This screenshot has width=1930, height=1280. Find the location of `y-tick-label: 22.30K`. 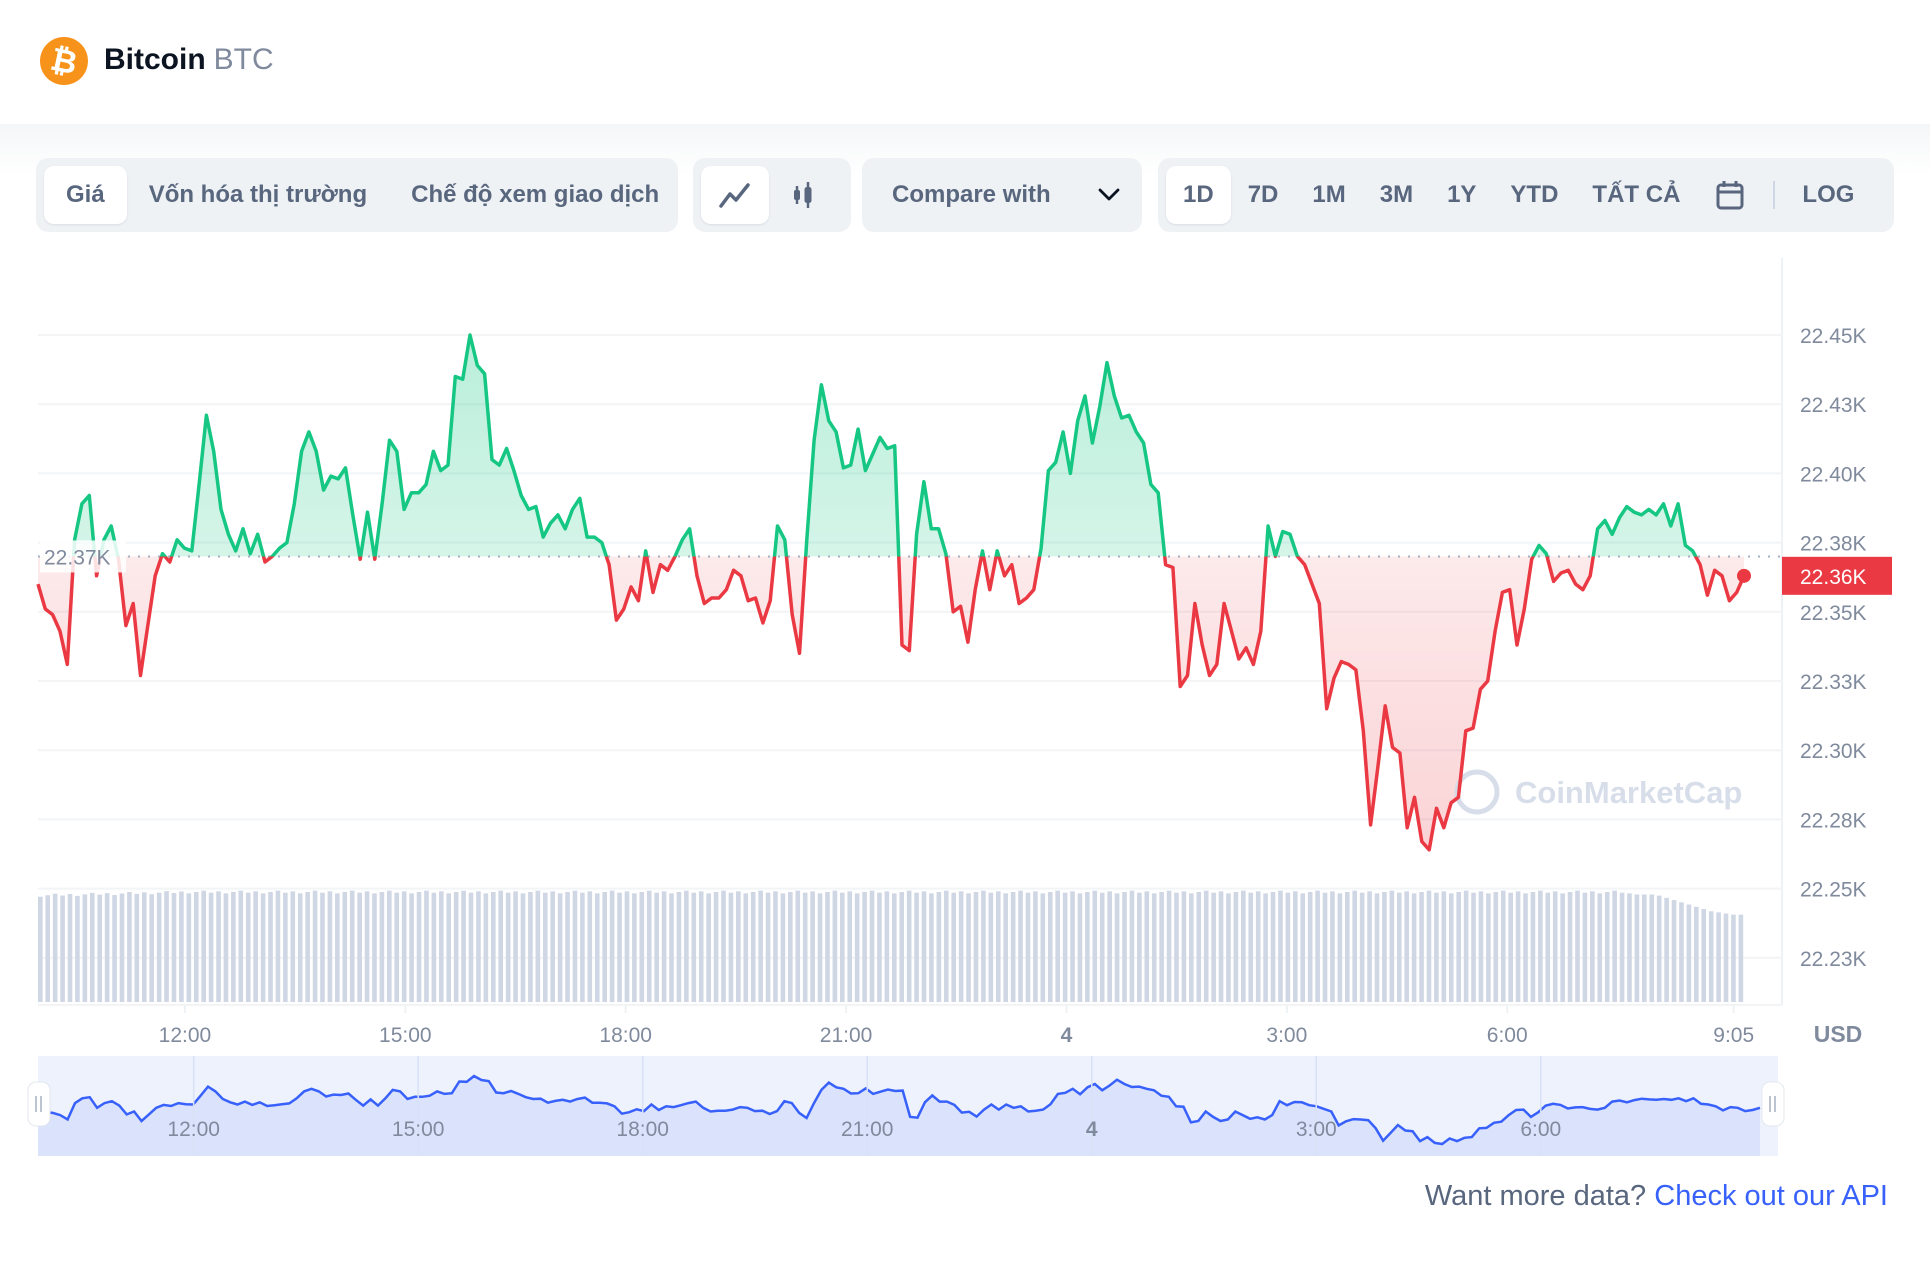

y-tick-label: 22.30K is located at coordinates (1833, 751).